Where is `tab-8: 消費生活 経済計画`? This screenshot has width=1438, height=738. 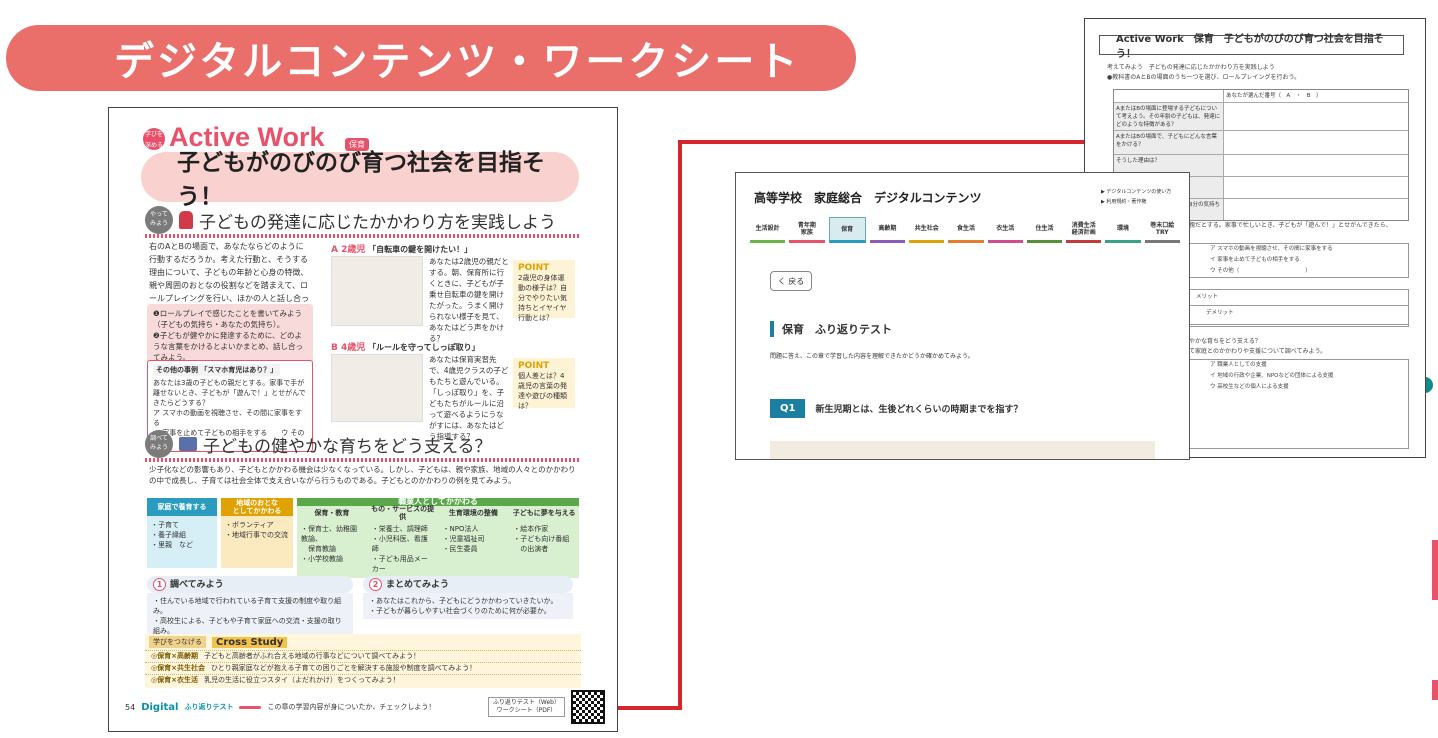
tab-8: 消費生活 経済計画 is located at coordinates (1084, 230).